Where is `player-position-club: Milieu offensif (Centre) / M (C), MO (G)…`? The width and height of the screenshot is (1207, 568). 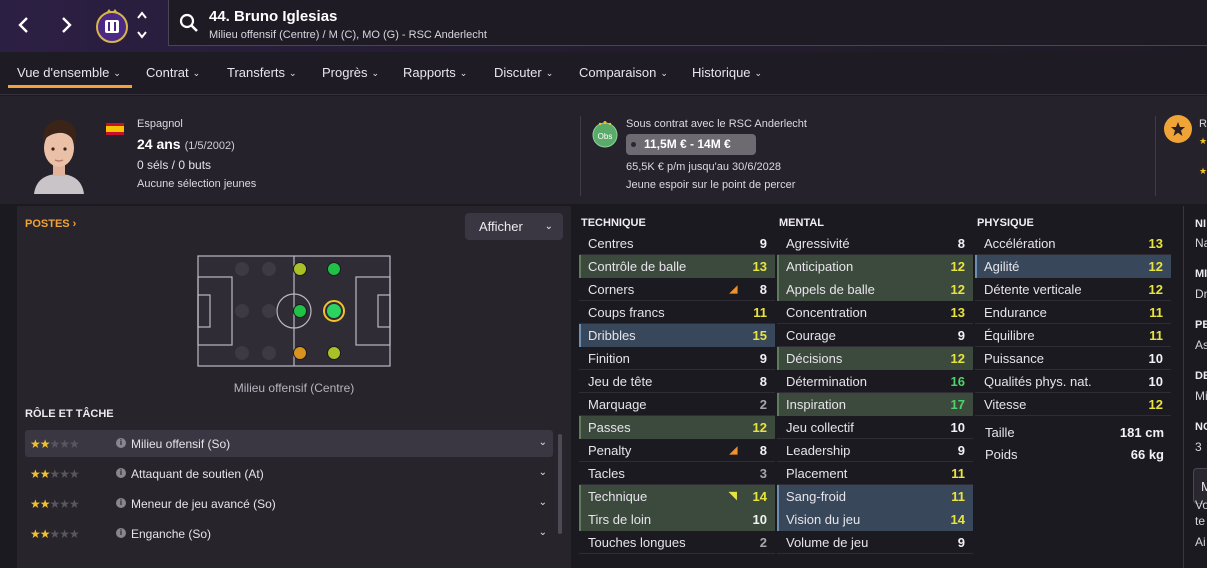
player-position-club: Milieu offensif (Centre) / M (C), MO (G)… is located at coordinates (348, 35).